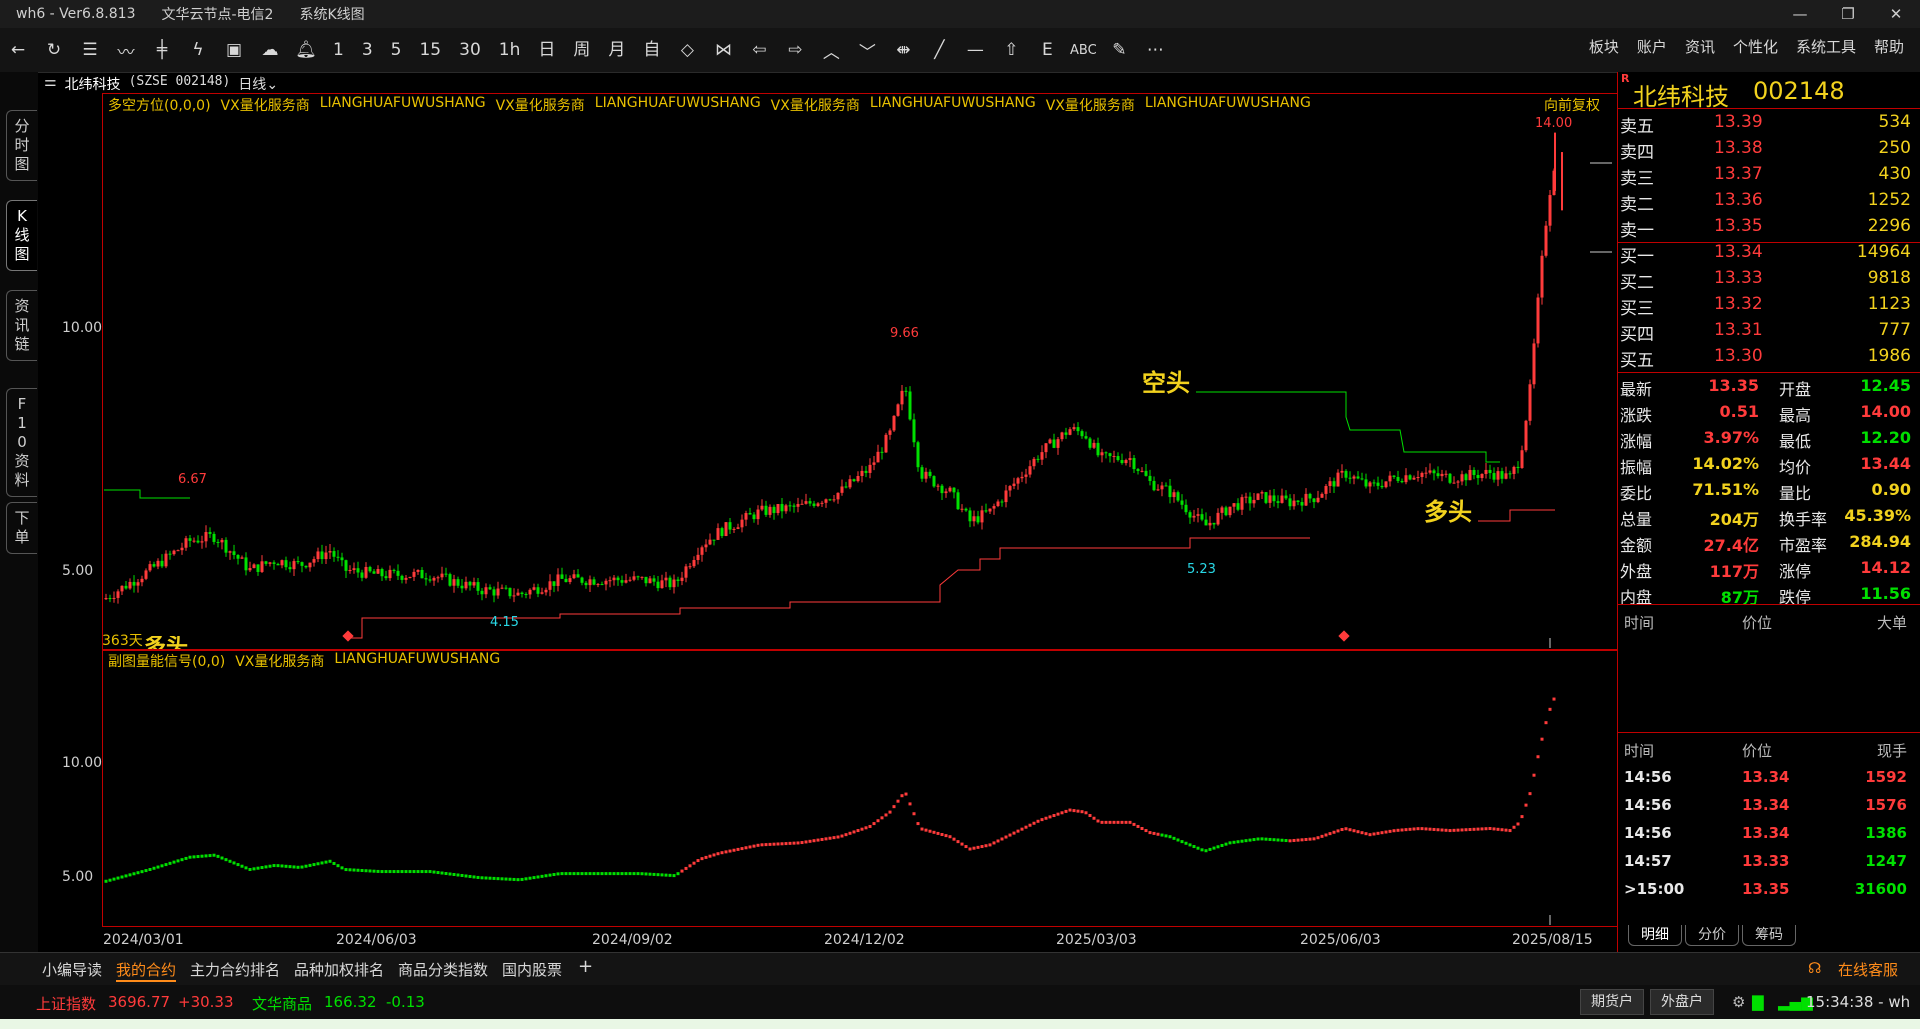 Image resolution: width=1920 pixels, height=1029 pixels. What do you see at coordinates (1769, 809) in the screenshot?
I see `tick-row: 14:56 13.34 1576` at bounding box center [1769, 809].